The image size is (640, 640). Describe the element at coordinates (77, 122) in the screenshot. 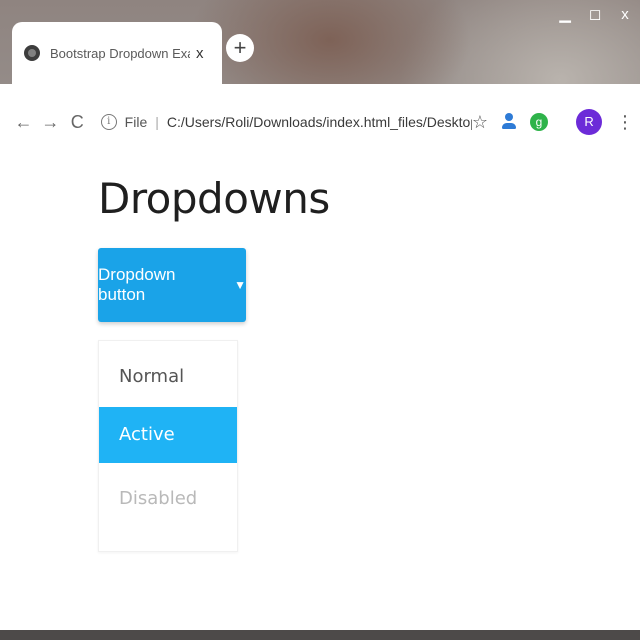

I see `reload-icon: C` at that location.